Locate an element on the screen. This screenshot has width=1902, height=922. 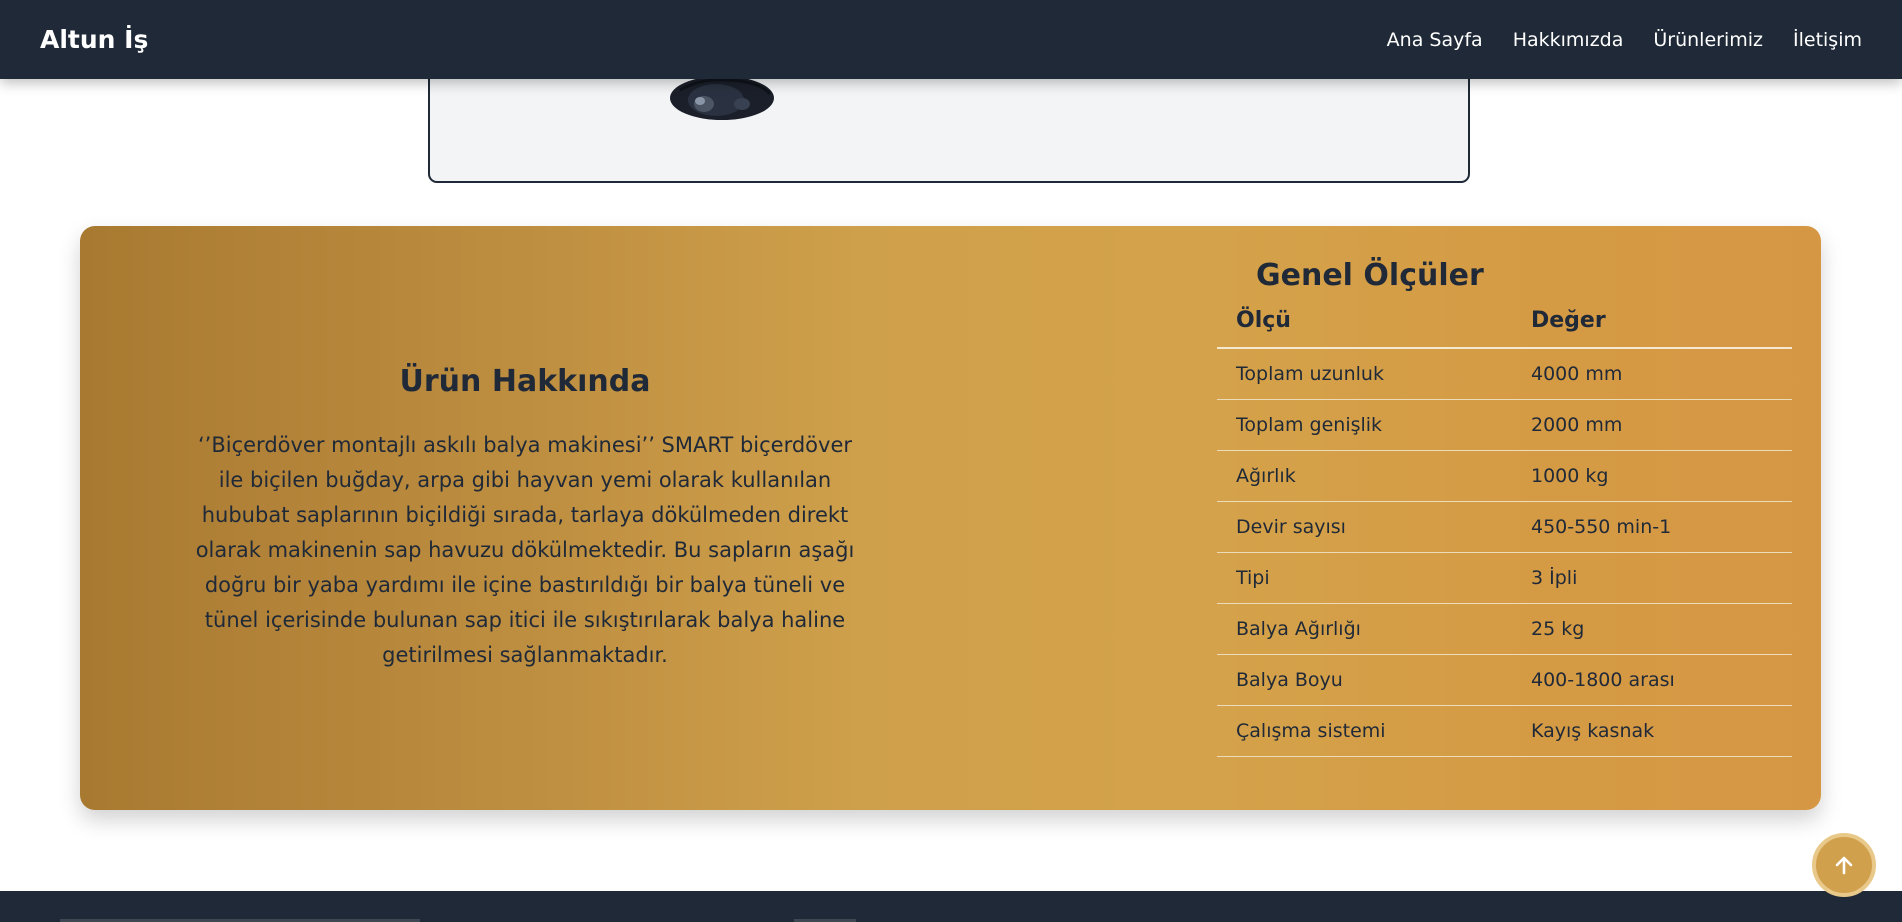
table-row: Balya Ağırlığı 25 kg is located at coordinates (1504, 629).